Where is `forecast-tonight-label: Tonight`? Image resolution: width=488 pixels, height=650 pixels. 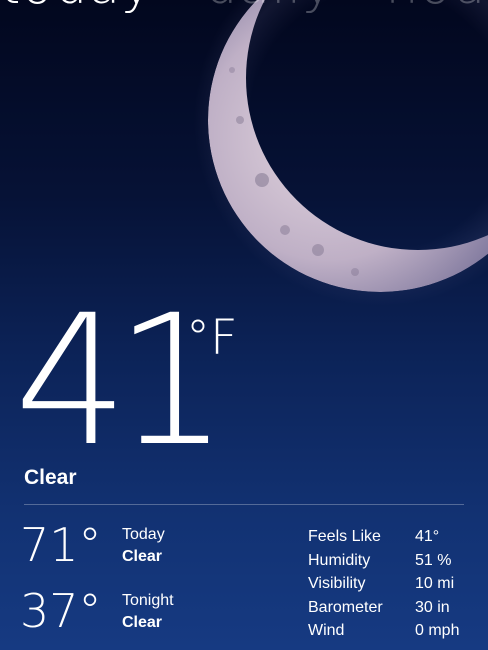 forecast-tonight-label: Tonight is located at coordinates (148, 600).